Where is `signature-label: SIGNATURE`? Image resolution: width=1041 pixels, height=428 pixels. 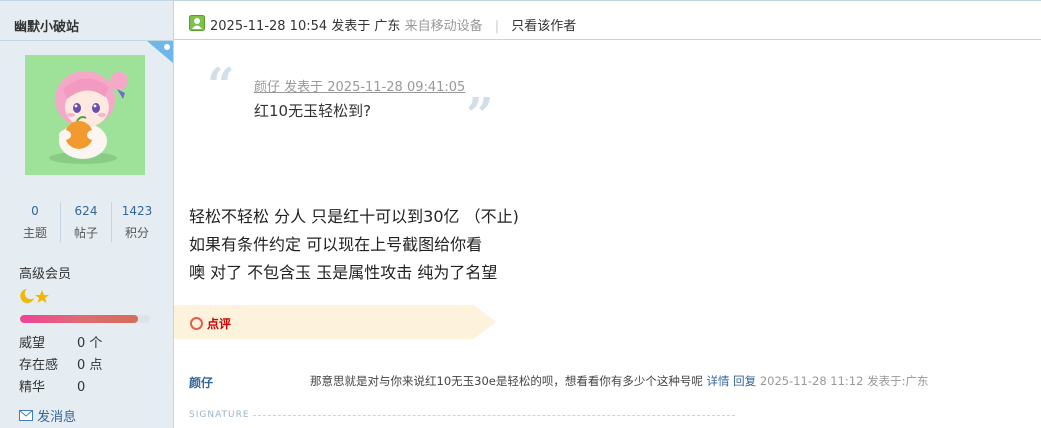
signature-label: SIGNATURE is located at coordinates (219, 415).